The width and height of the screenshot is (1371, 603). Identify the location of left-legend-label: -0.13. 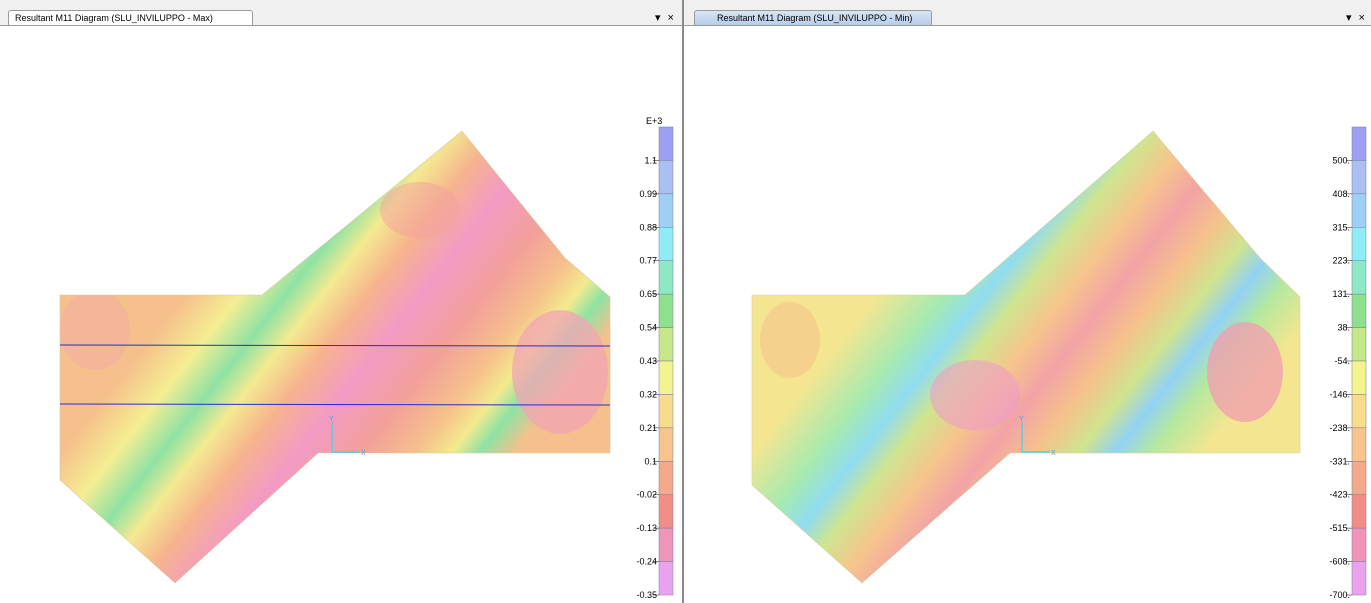
(646, 528).